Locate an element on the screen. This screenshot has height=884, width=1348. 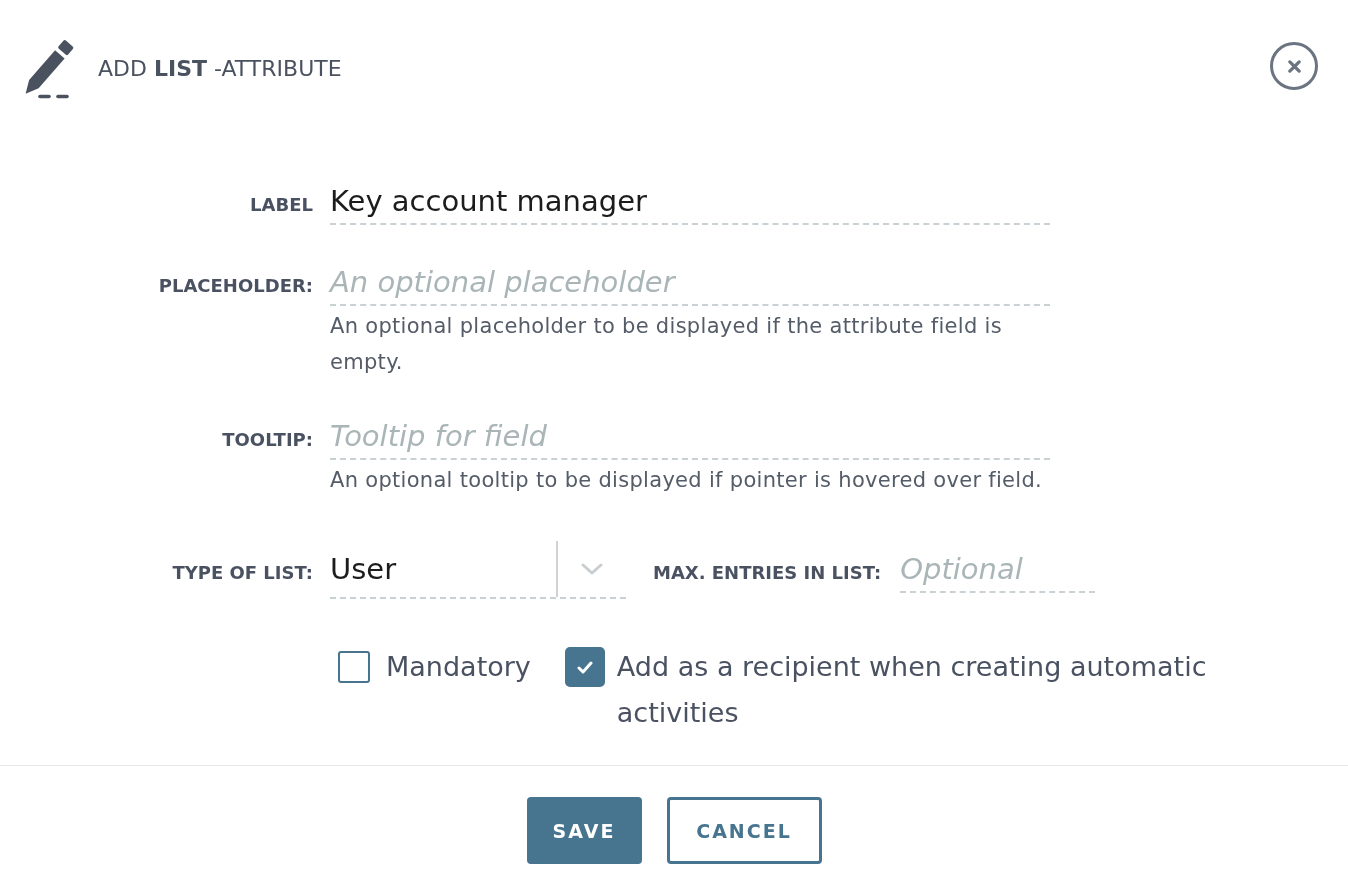
check-icon is located at coordinates (584, 667).